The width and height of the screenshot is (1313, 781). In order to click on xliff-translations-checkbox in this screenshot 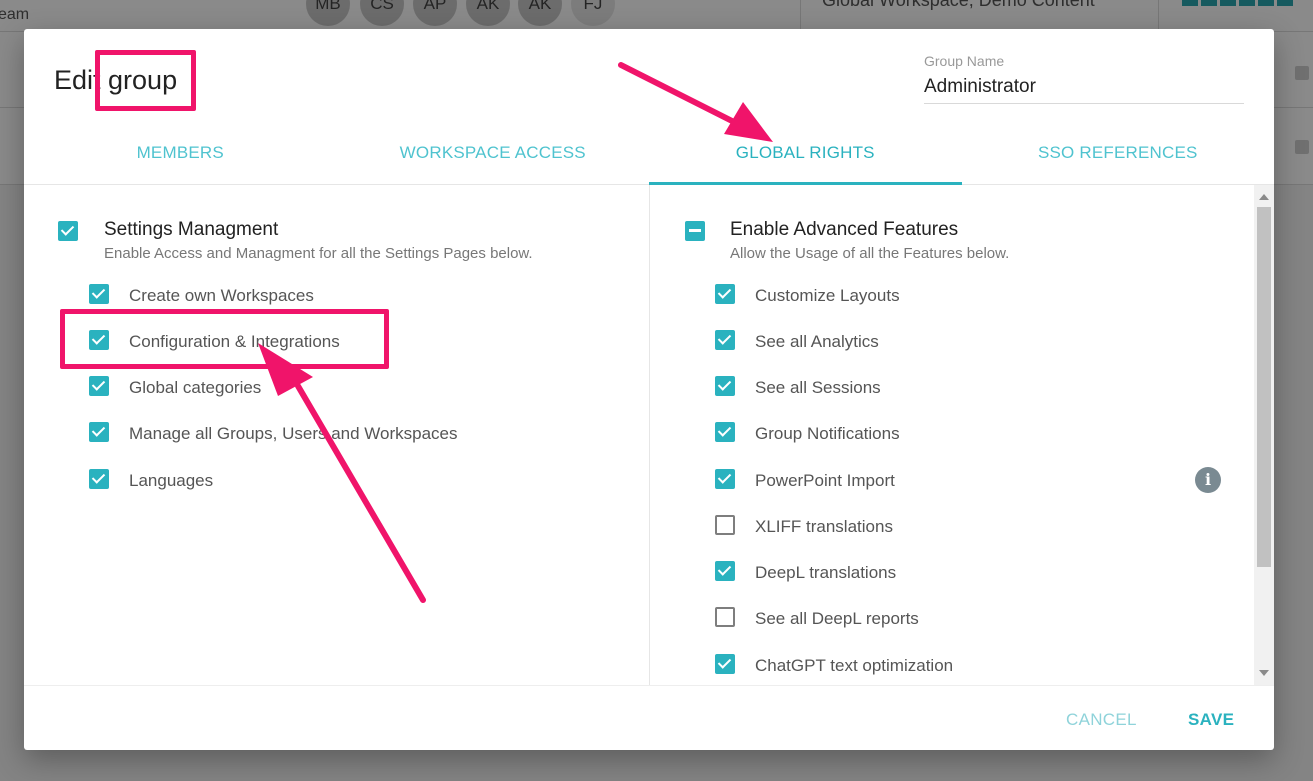, I will do `click(725, 525)`.